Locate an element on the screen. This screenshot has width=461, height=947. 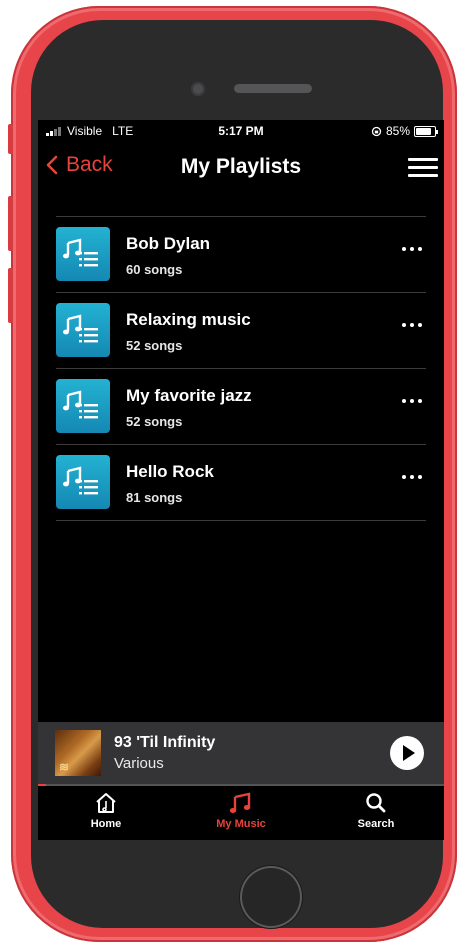
home-button is located at coordinates (271, 897).